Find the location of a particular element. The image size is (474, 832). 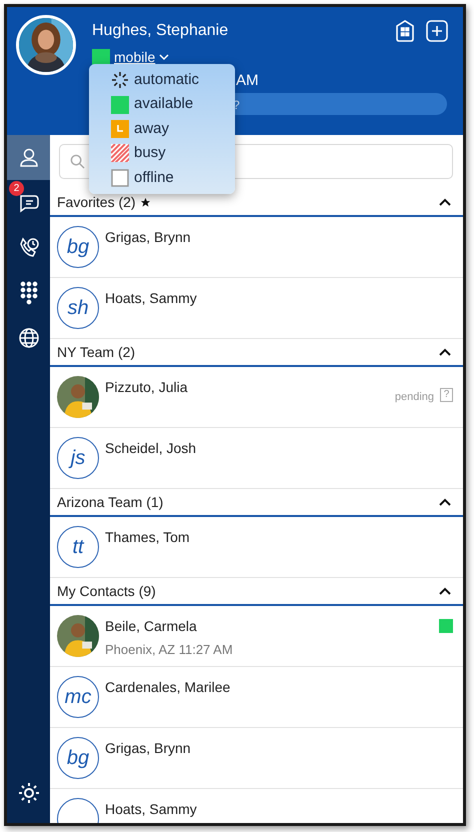

status-option: automatic is located at coordinates (155, 80).